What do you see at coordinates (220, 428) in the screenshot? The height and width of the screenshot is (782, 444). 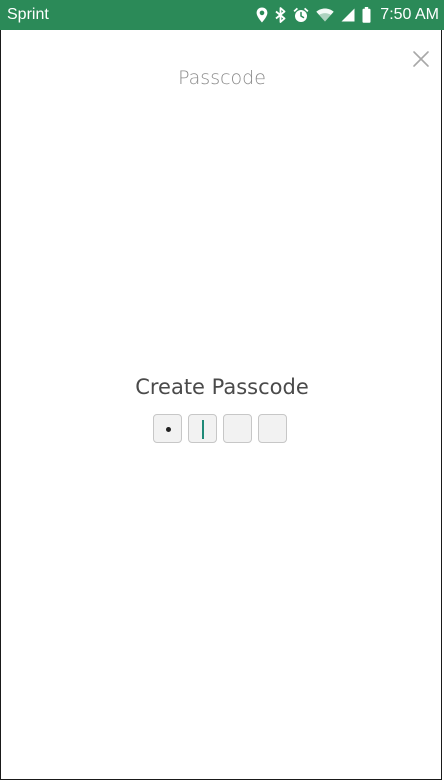 I see `passcode-input` at bounding box center [220, 428].